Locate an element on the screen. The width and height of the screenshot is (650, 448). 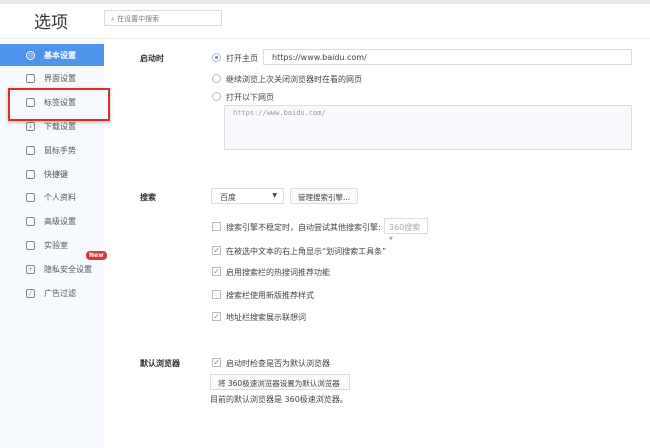
search-option-label: 启用搜索栏的热搜词推荐功能 is located at coordinates (278, 272).